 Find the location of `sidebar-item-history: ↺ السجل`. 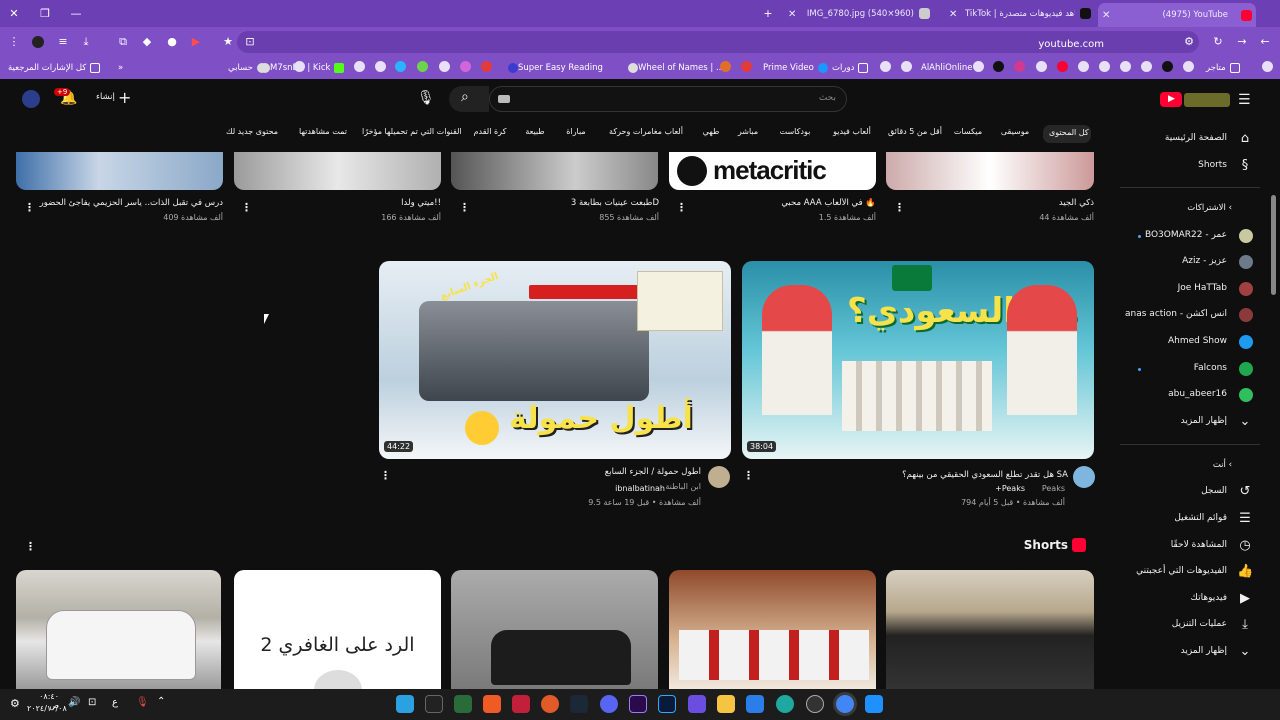

sidebar-item-history: ↺ السجل is located at coordinates (1189, 492).